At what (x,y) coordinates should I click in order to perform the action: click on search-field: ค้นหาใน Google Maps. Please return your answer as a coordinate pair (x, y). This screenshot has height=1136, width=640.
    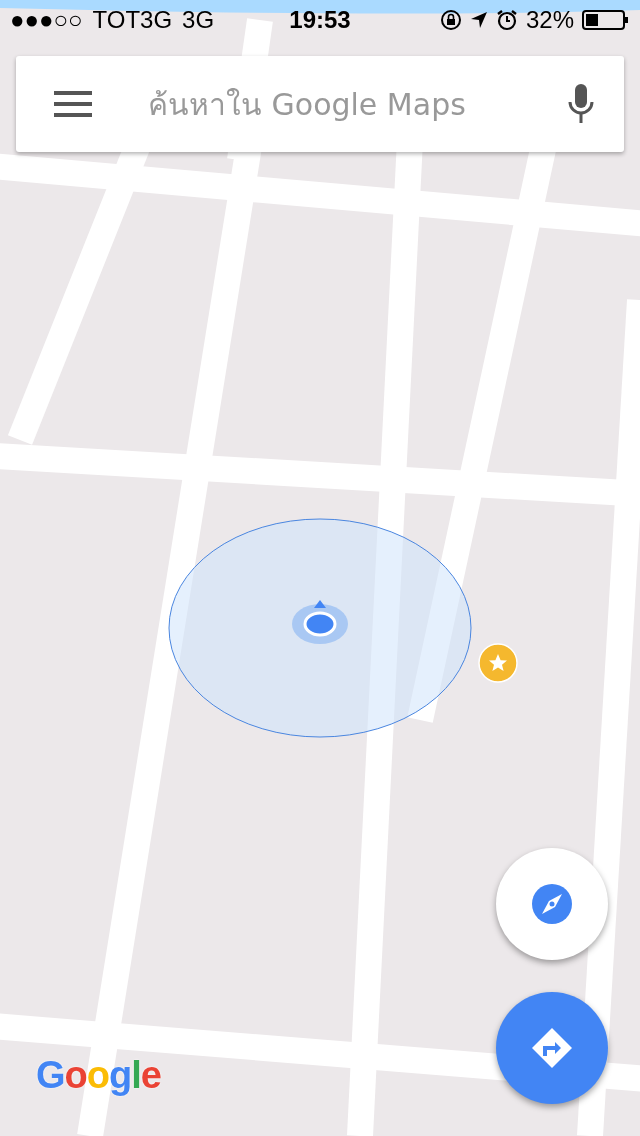
    Looking at the image, I should click on (330, 104).